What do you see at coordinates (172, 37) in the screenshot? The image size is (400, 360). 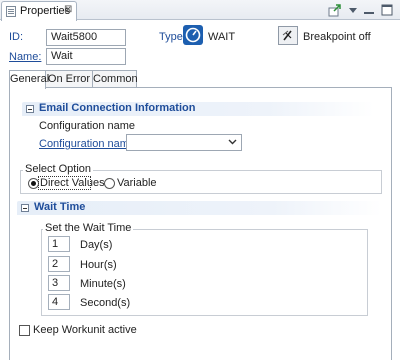 I see `type-label: Type:` at bounding box center [172, 37].